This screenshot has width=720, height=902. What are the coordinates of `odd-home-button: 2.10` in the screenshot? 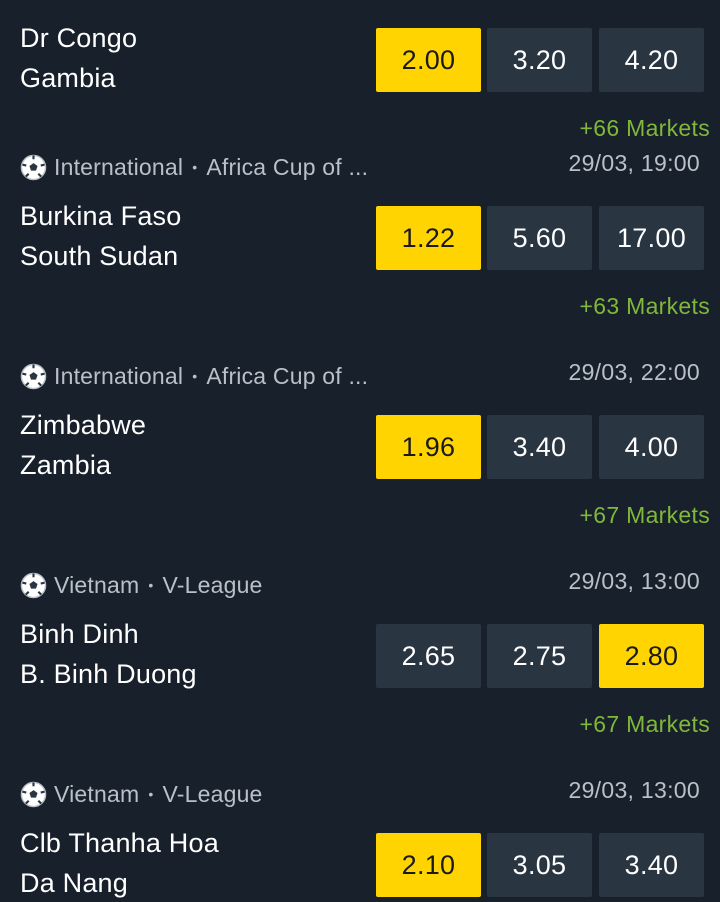 It's located at (428, 865).